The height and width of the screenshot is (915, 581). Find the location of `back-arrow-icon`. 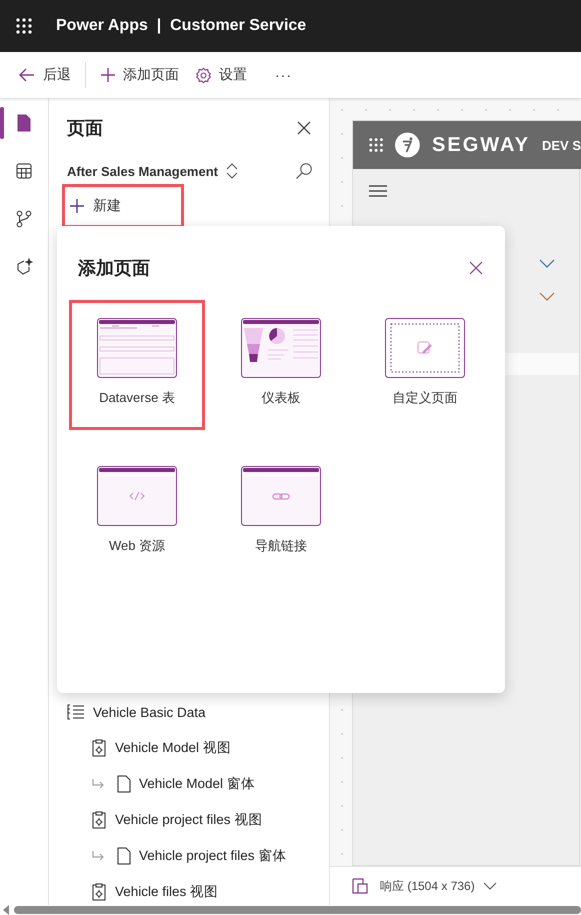

back-arrow-icon is located at coordinates (27, 75).